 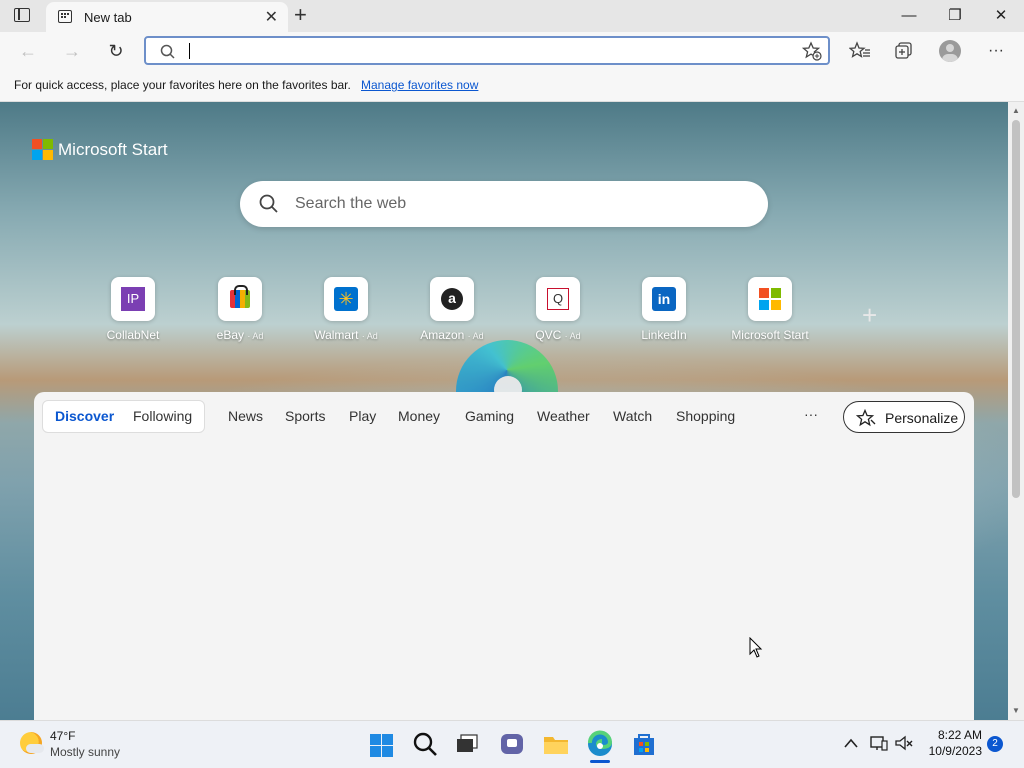 What do you see at coordinates (162, 416) in the screenshot?
I see `tab-following: Following` at bounding box center [162, 416].